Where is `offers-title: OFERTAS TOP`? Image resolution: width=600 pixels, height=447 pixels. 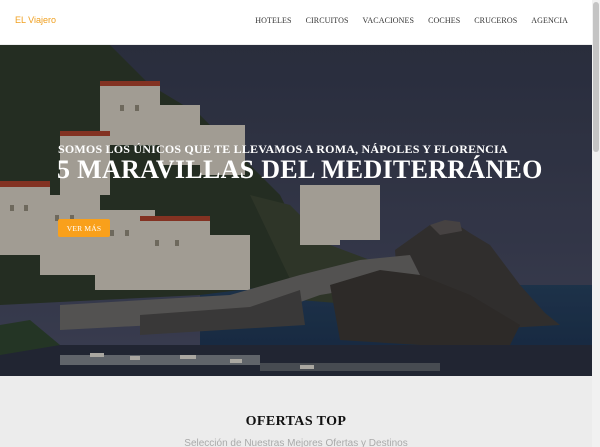 offers-title: OFERTAS TOP is located at coordinates (296, 421).